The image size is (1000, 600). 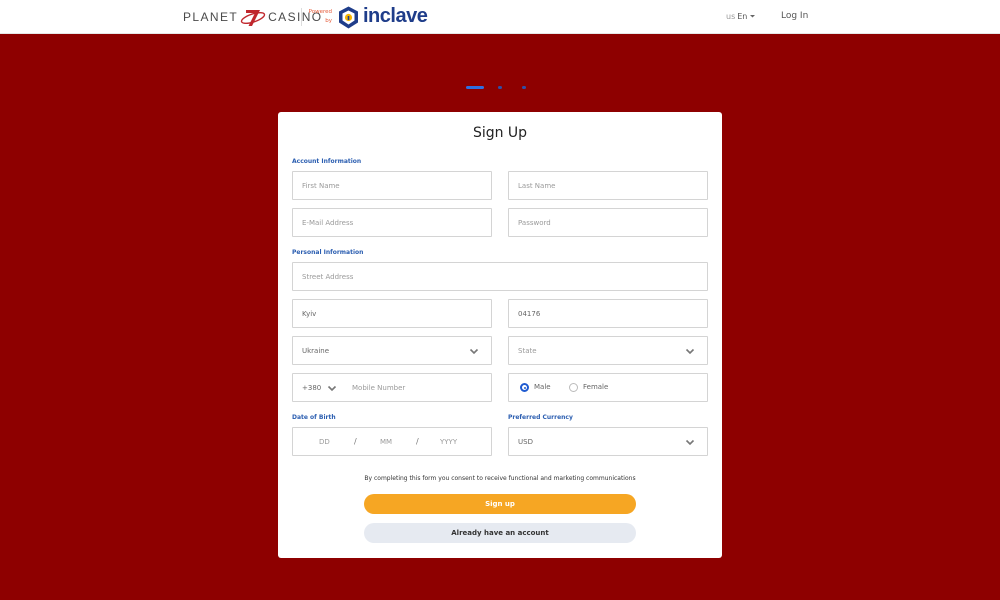 I want to click on planet-seven-logo-icon, so click(x=253, y=17).